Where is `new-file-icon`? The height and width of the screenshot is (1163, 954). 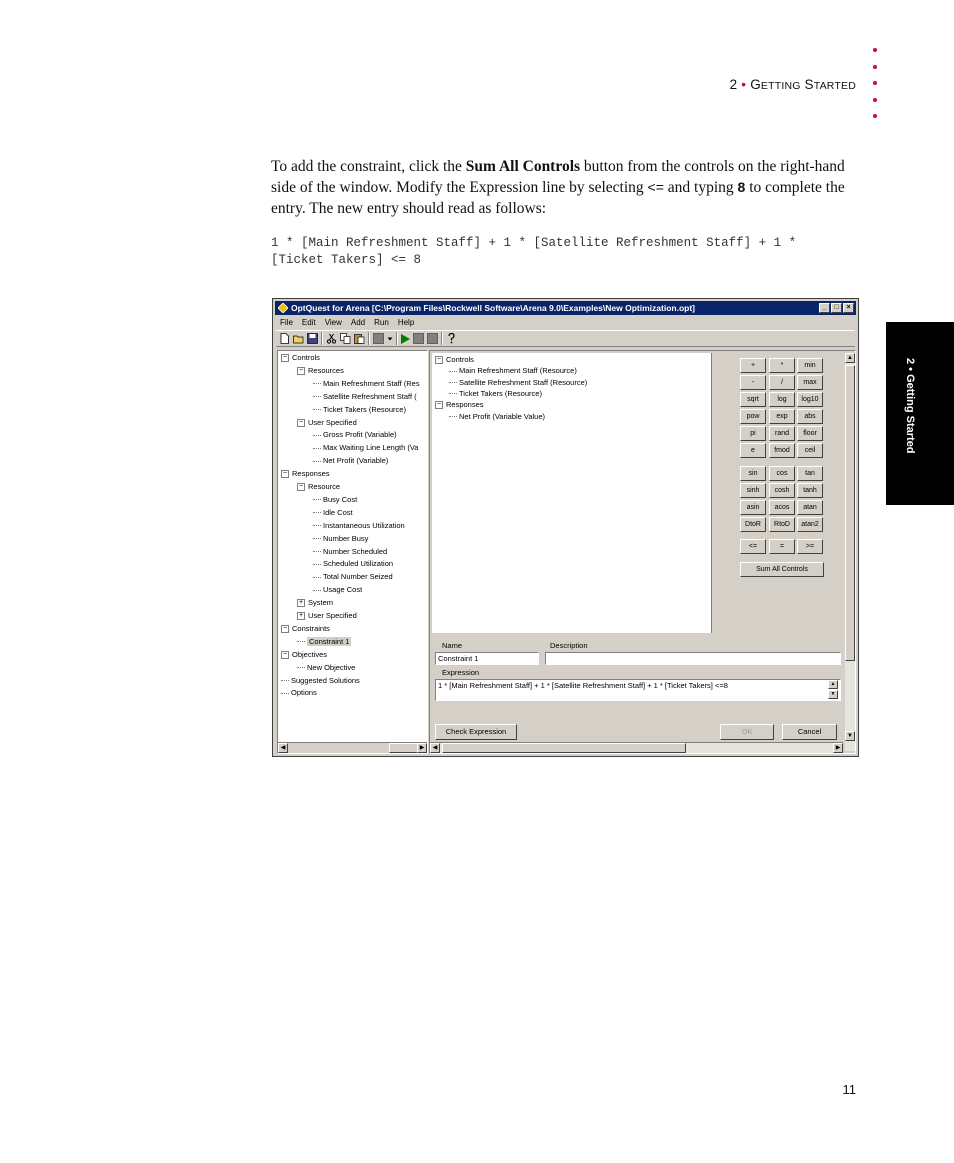 new-file-icon is located at coordinates (284, 338).